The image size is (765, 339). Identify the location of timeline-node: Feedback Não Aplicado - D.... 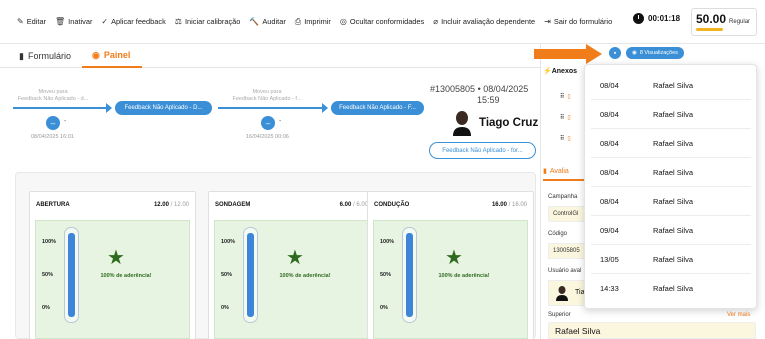
(163, 108).